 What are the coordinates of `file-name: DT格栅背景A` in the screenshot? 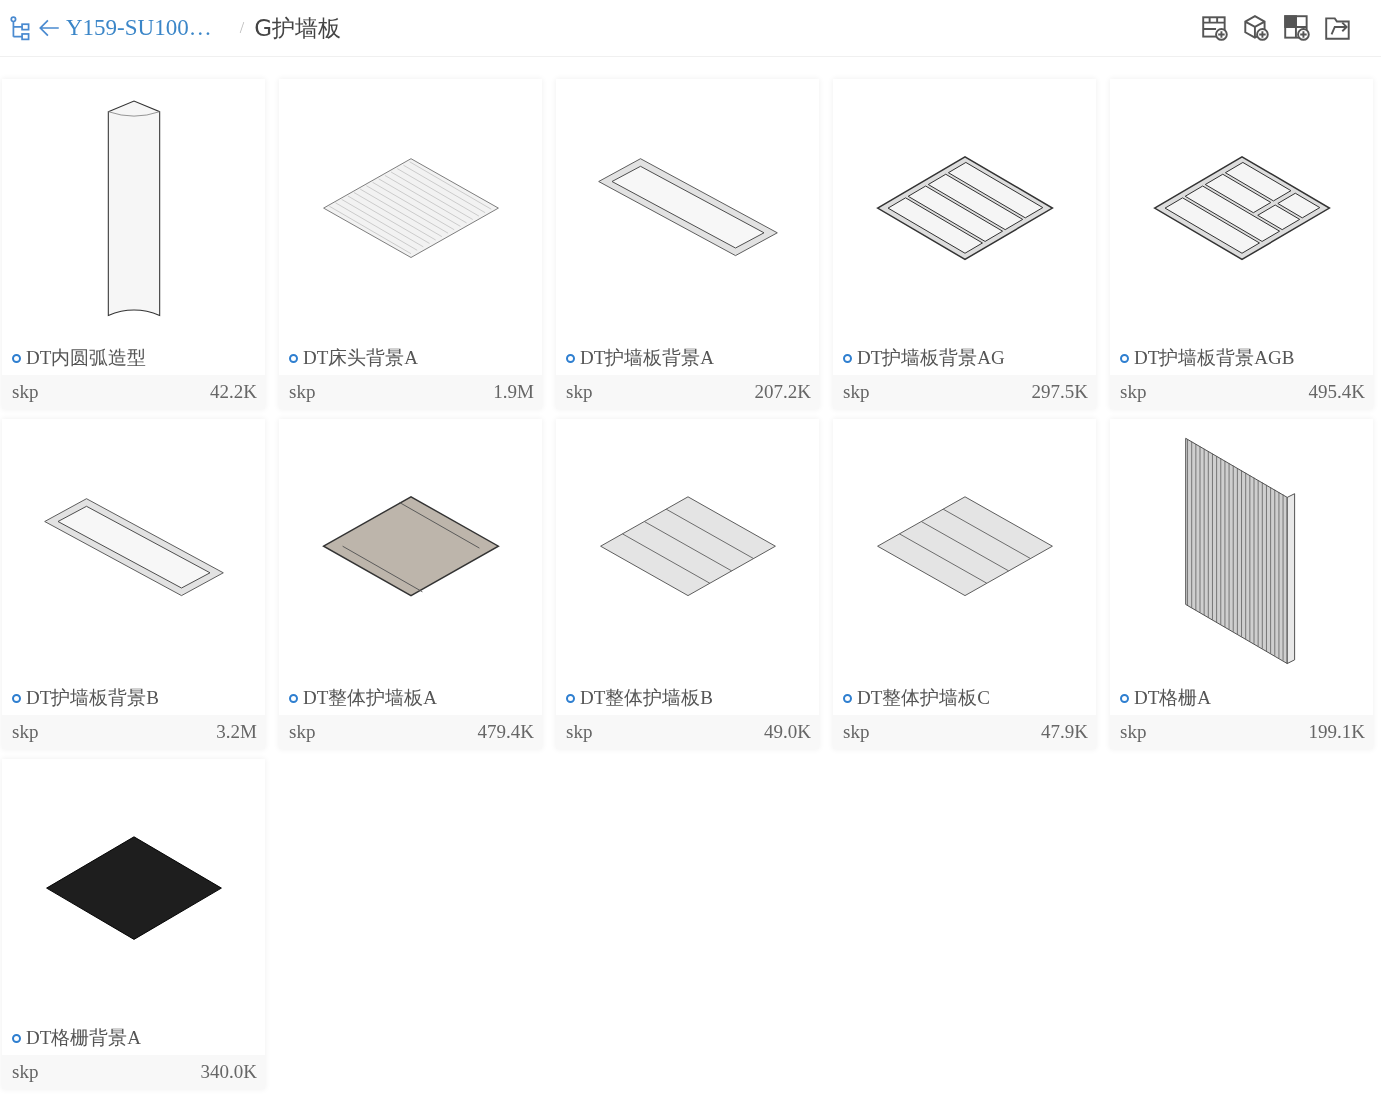 It's located at (84, 1038).